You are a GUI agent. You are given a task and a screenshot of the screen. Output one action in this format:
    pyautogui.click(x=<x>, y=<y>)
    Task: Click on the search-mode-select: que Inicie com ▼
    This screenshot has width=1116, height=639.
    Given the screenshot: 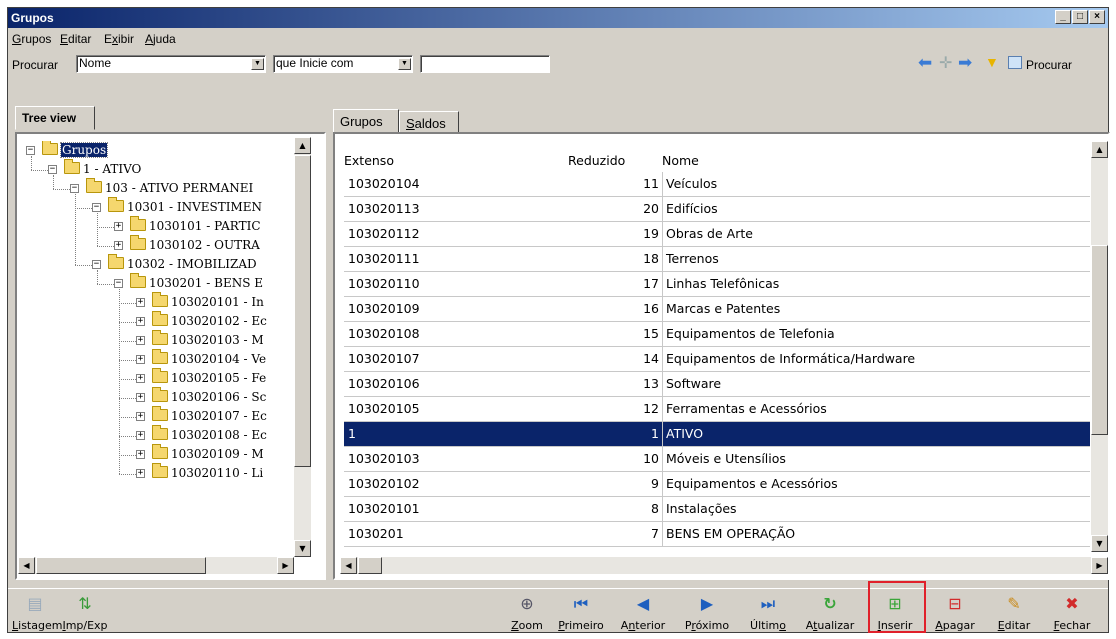 What is the action you would take?
    pyautogui.click(x=343, y=64)
    